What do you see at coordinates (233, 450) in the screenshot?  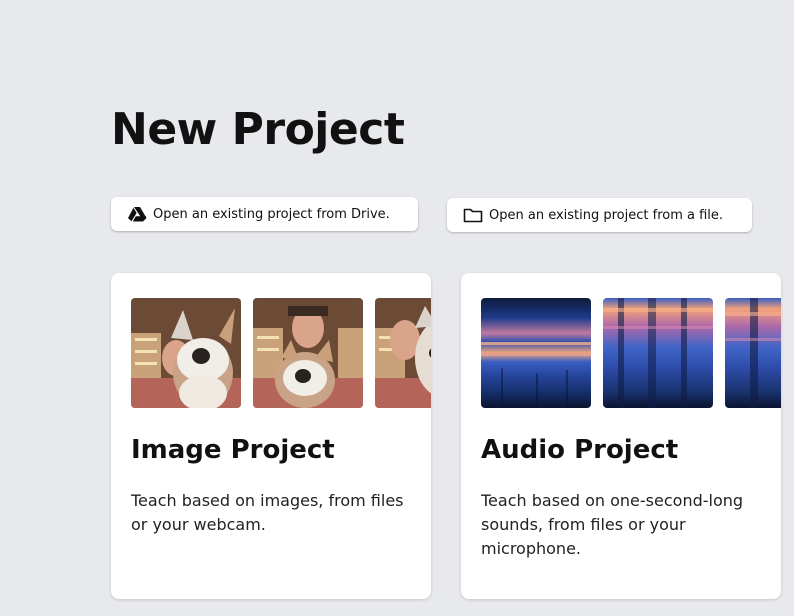 I see `image-project-title: Image Project` at bounding box center [233, 450].